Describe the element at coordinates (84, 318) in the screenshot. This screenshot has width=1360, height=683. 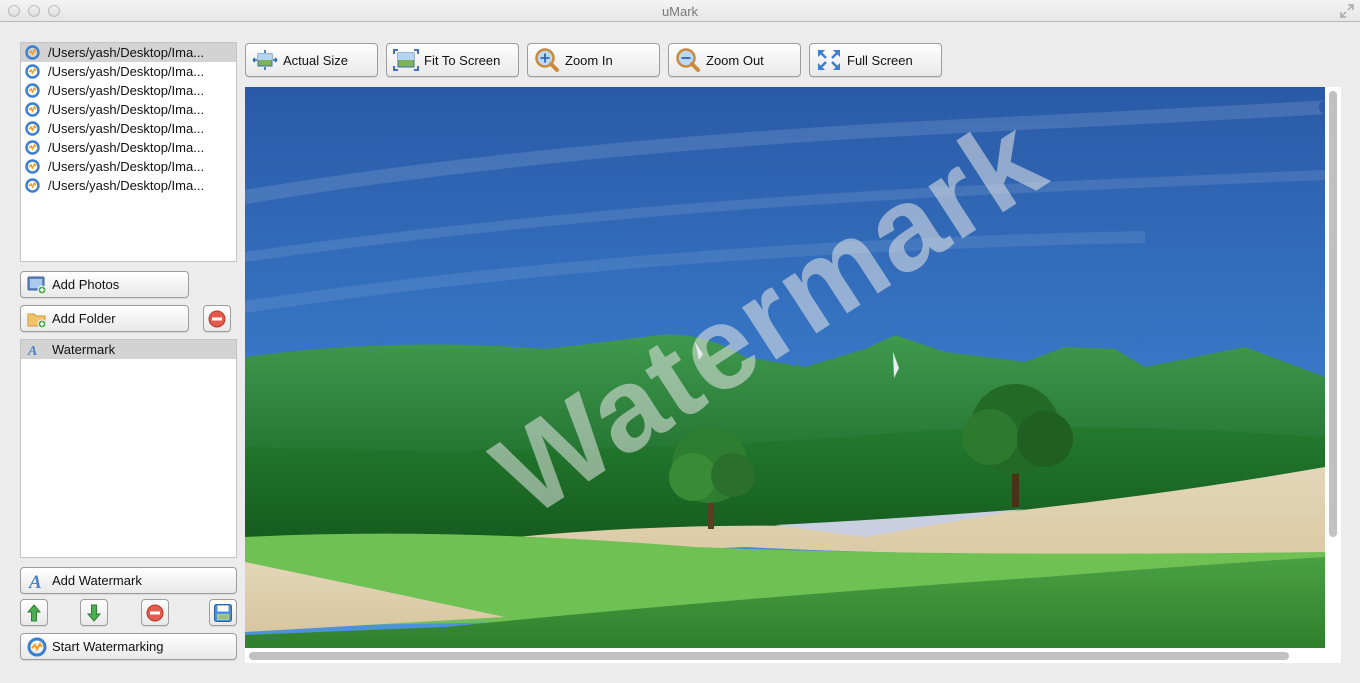
I see `add-folder-label: Add Folder` at that location.